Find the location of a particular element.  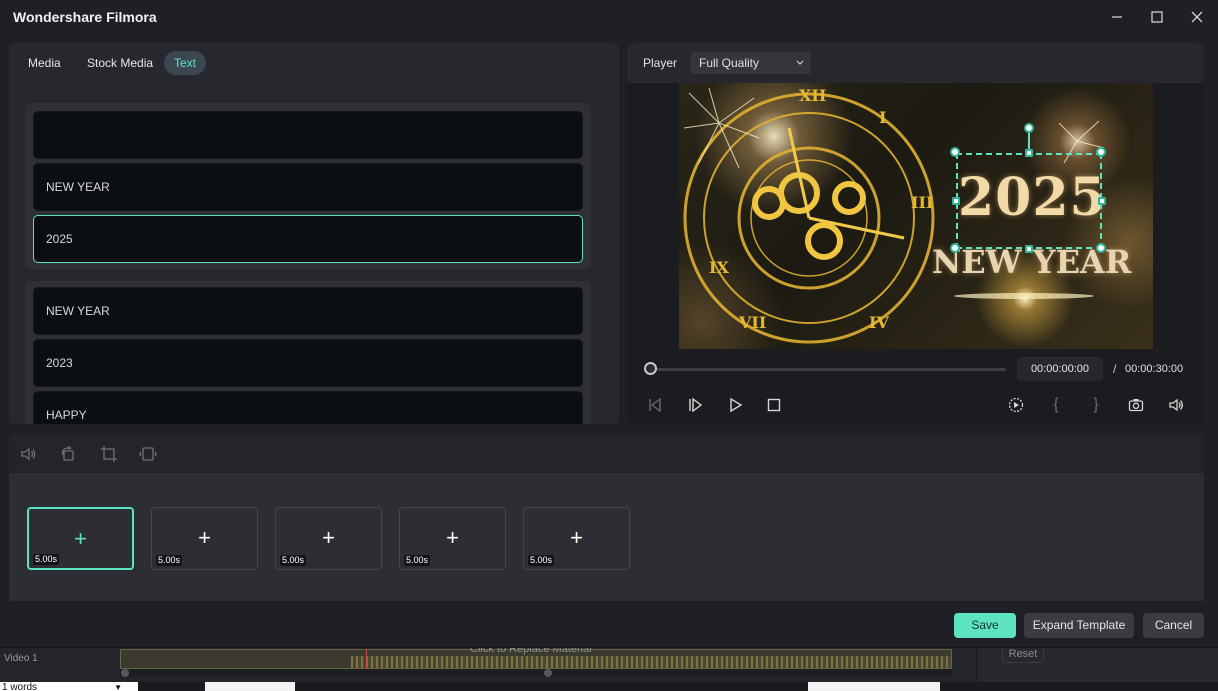

svg-text: III is located at coordinates (922, 202).